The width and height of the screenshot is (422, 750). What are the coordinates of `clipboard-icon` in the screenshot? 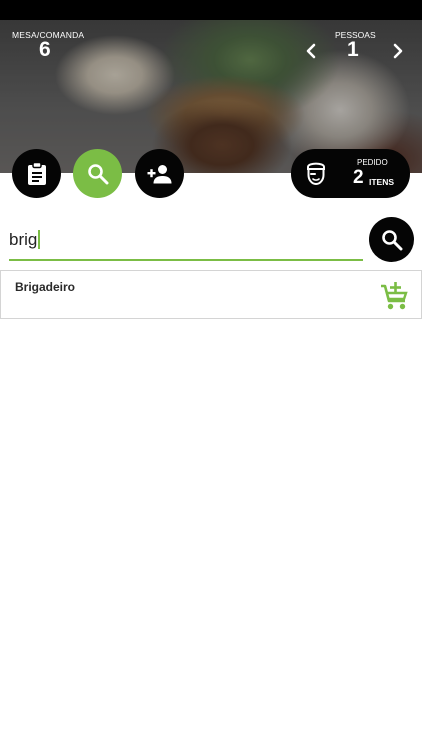 It's located at (36, 173).